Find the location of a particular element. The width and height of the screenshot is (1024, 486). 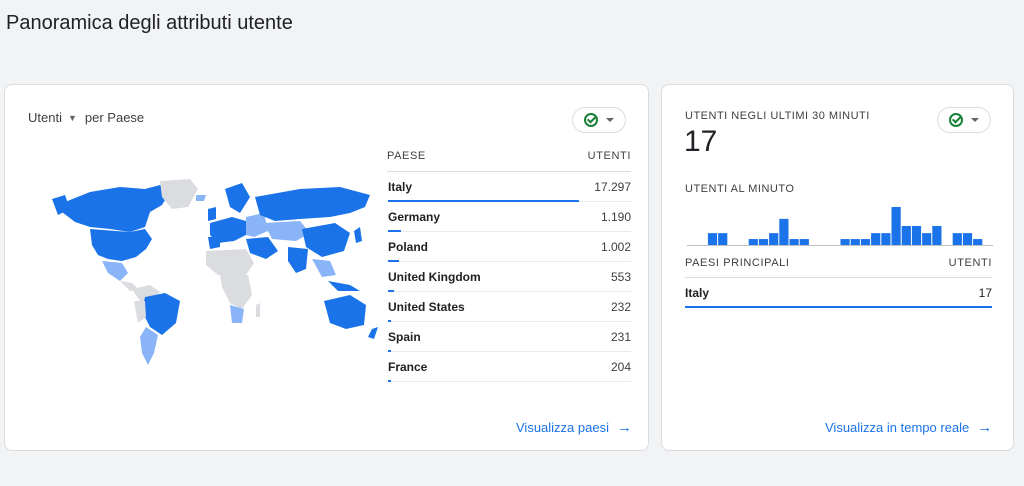

table-header: PAESI PRINCIPALI UTENTI is located at coordinates (838, 267).